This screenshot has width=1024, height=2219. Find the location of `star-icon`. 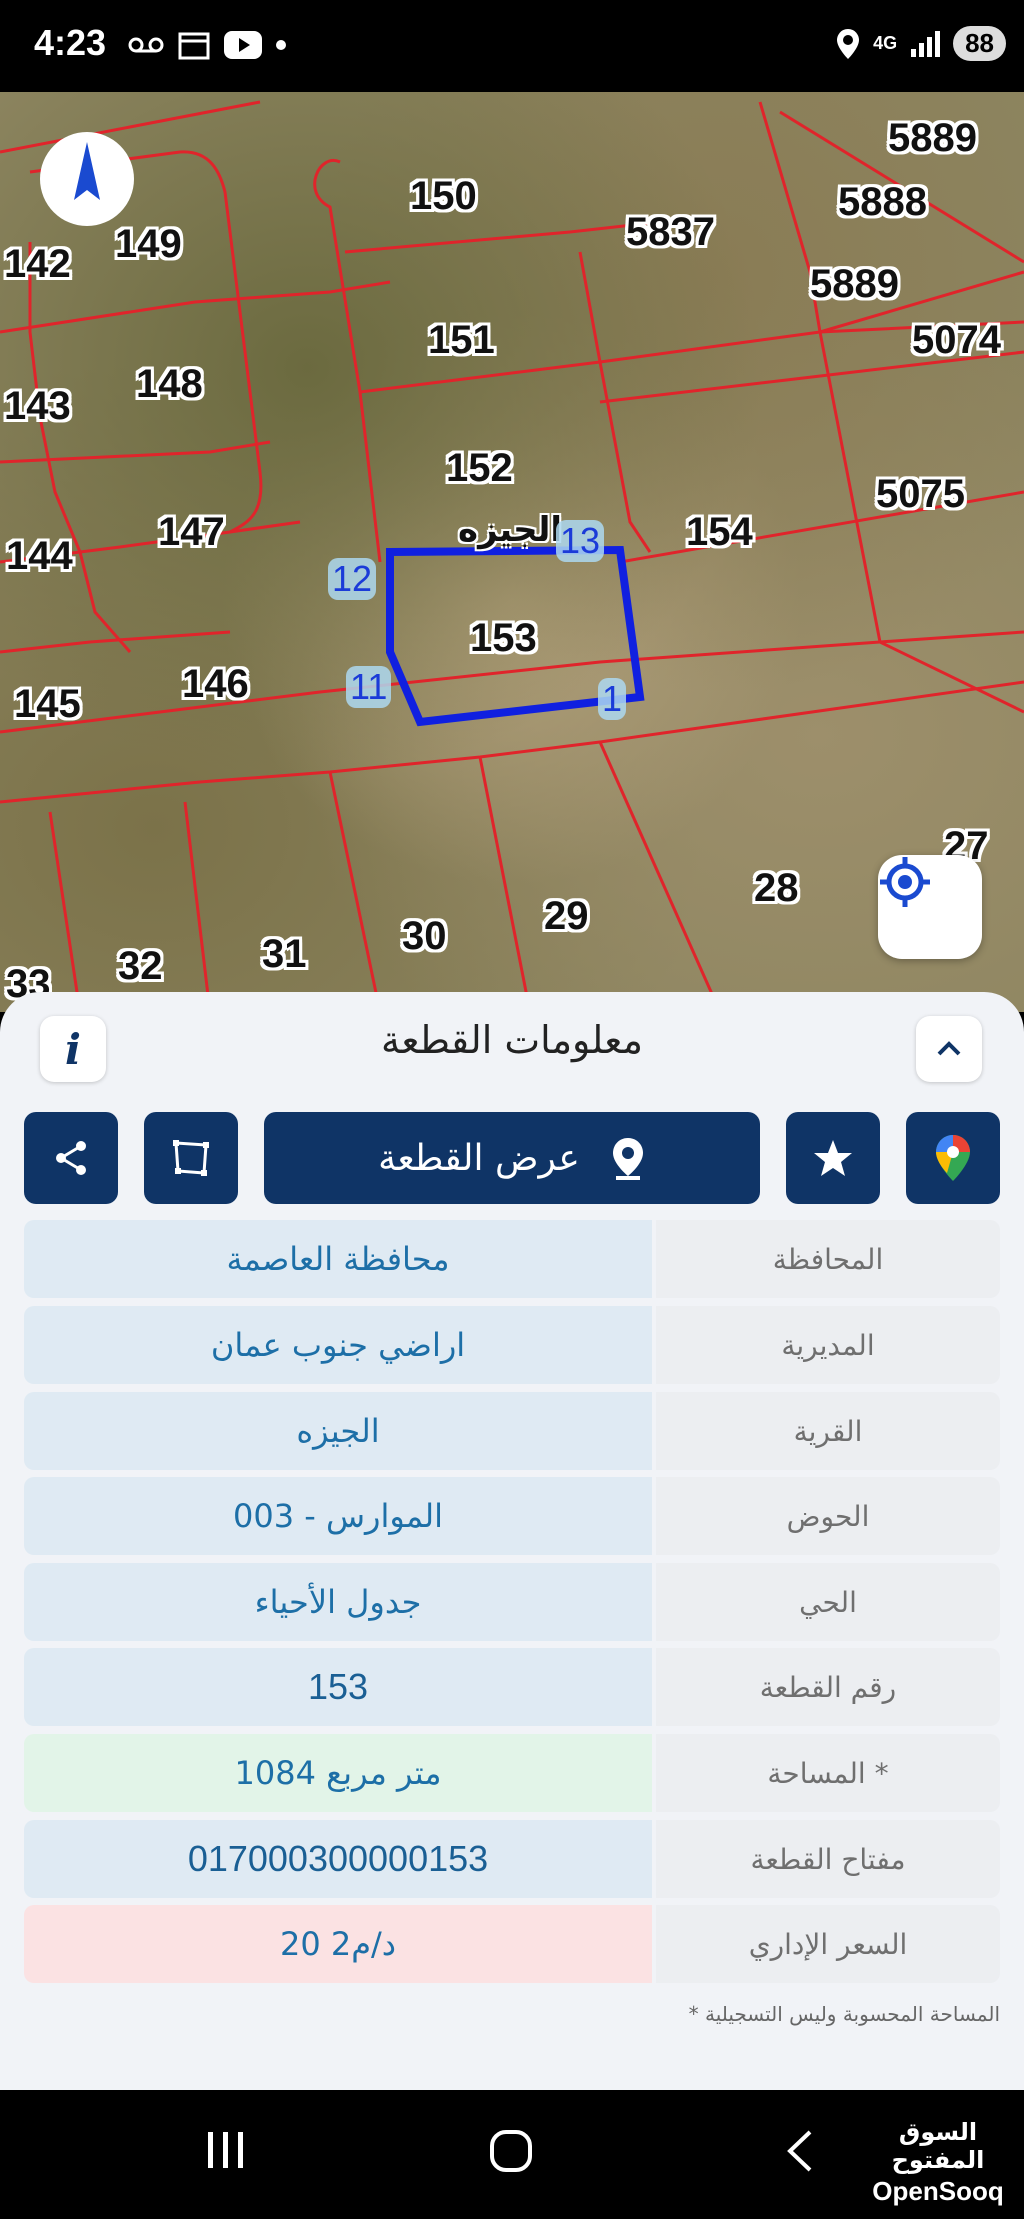

star-icon is located at coordinates (833, 1158).